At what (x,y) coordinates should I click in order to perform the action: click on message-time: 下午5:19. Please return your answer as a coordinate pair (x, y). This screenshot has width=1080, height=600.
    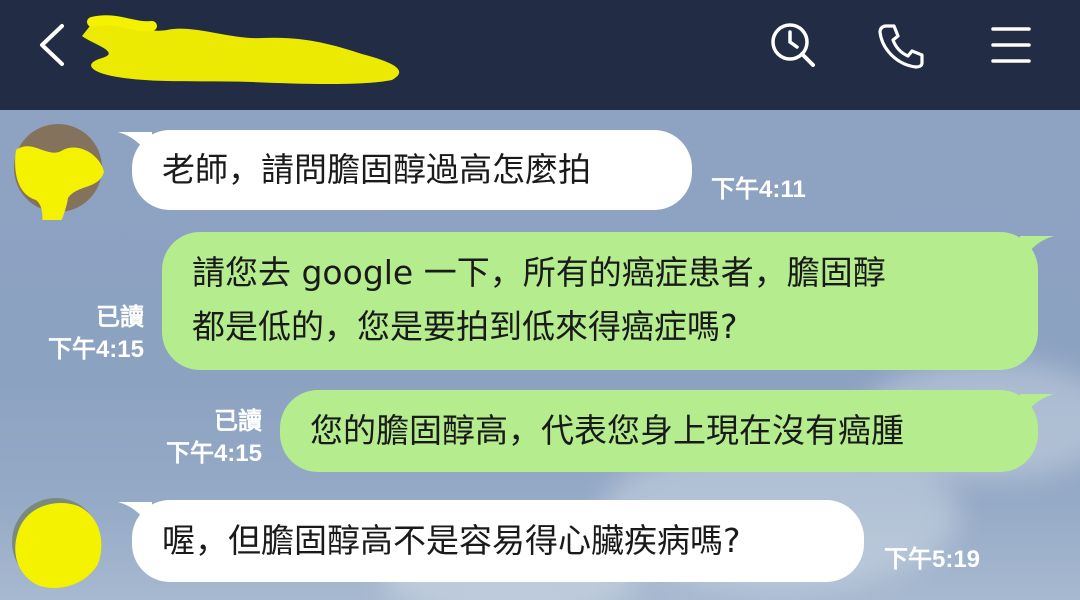
    Looking at the image, I should click on (932, 559).